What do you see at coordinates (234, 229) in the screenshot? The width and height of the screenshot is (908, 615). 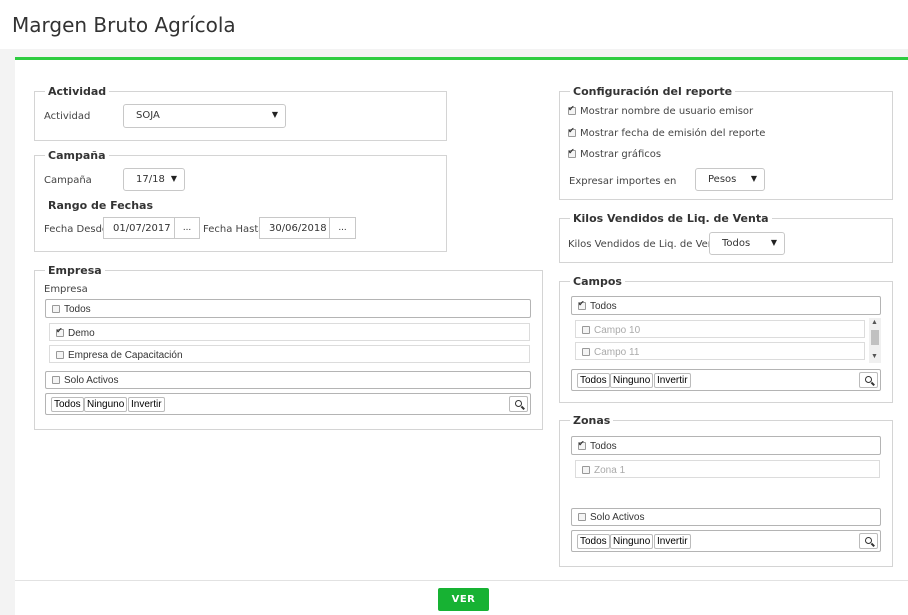 I see `fecha-hasta-label: Fecha Hasta` at bounding box center [234, 229].